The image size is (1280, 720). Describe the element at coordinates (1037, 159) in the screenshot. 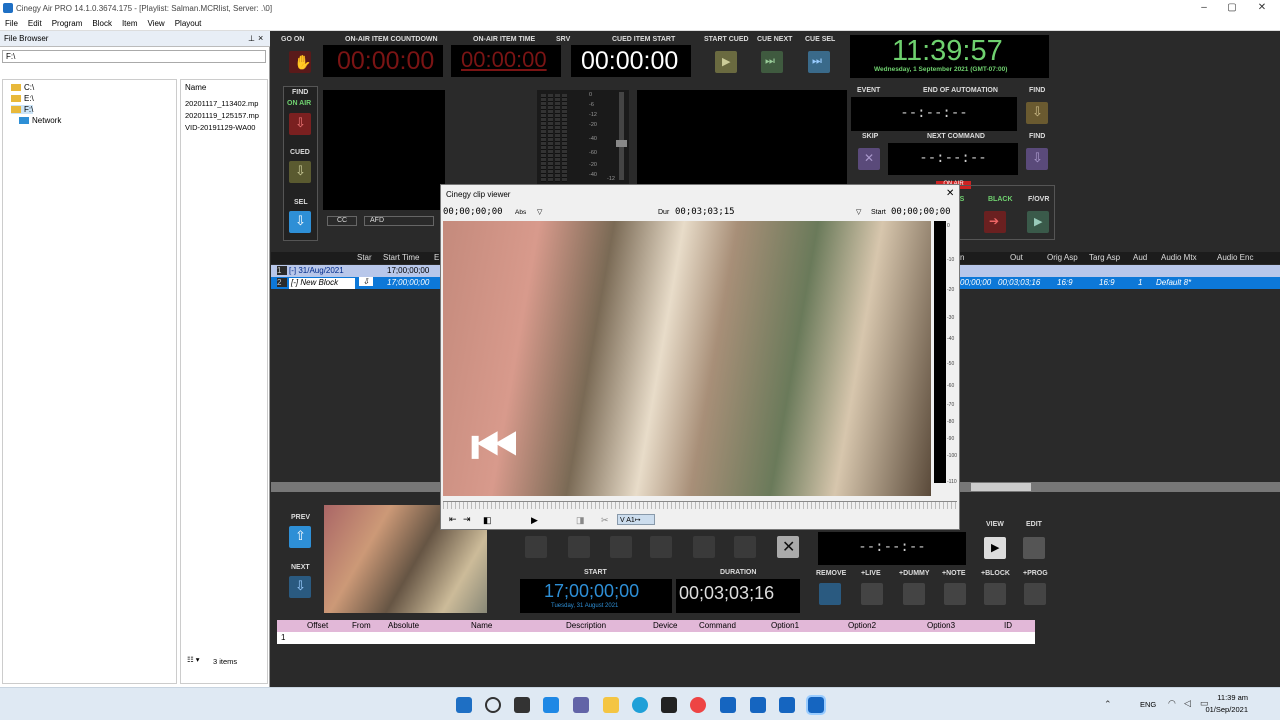

I see `find-command-button: ⇩` at that location.